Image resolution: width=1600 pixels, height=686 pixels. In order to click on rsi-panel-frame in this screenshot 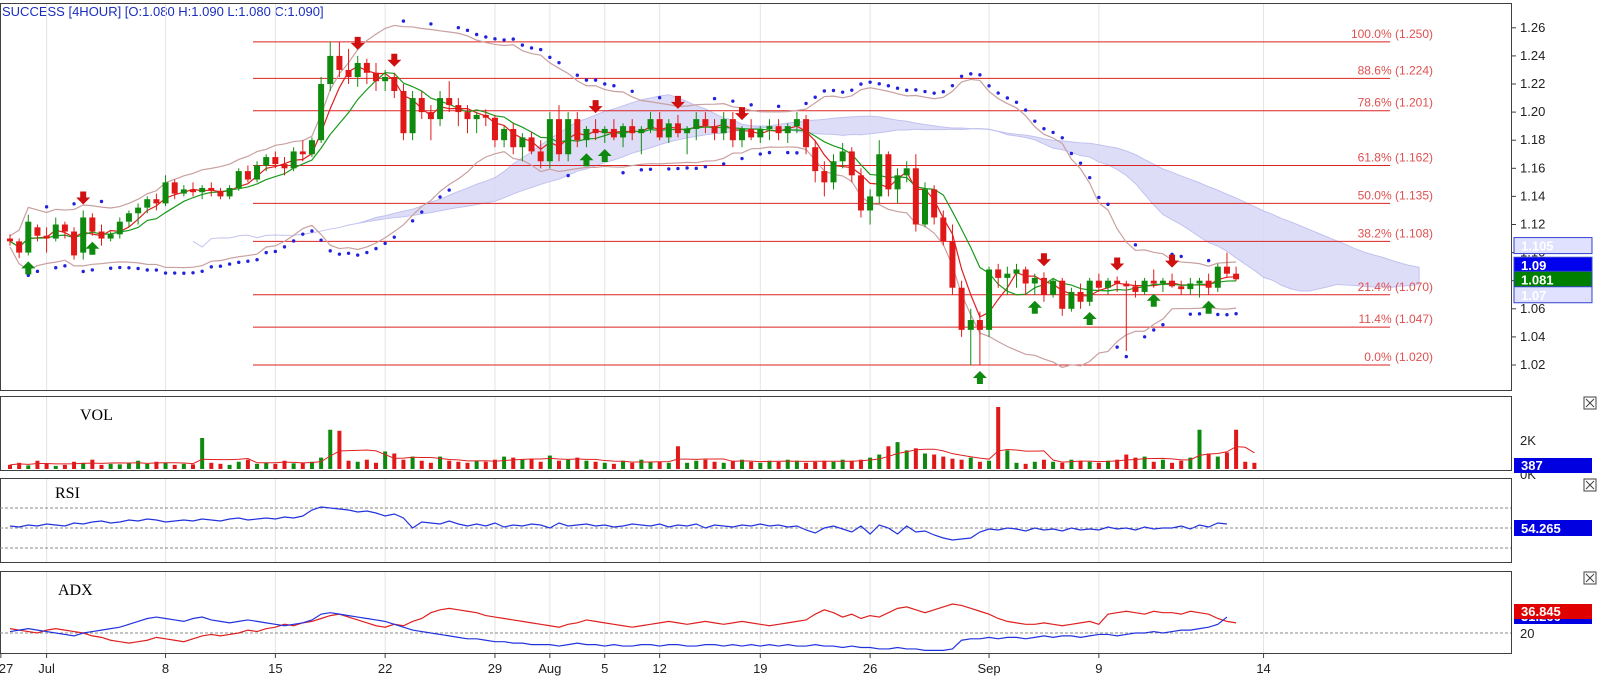, I will do `click(756, 520)`.